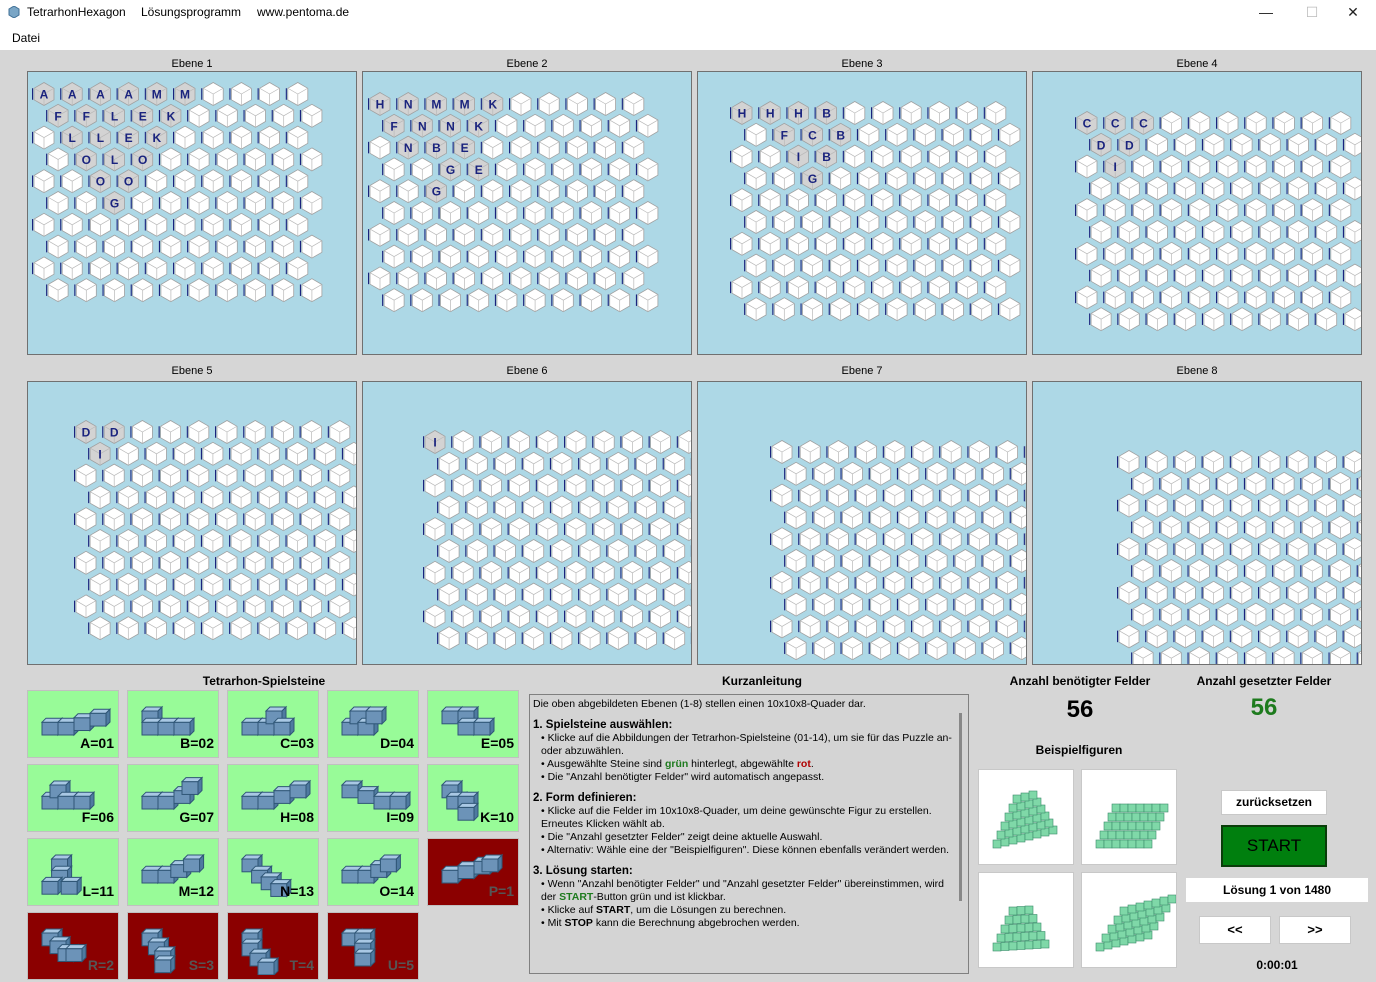 Image resolution: width=1376 pixels, height=982 pixels. What do you see at coordinates (960, 807) in the screenshot?
I see `instructions-scrollbar` at bounding box center [960, 807].